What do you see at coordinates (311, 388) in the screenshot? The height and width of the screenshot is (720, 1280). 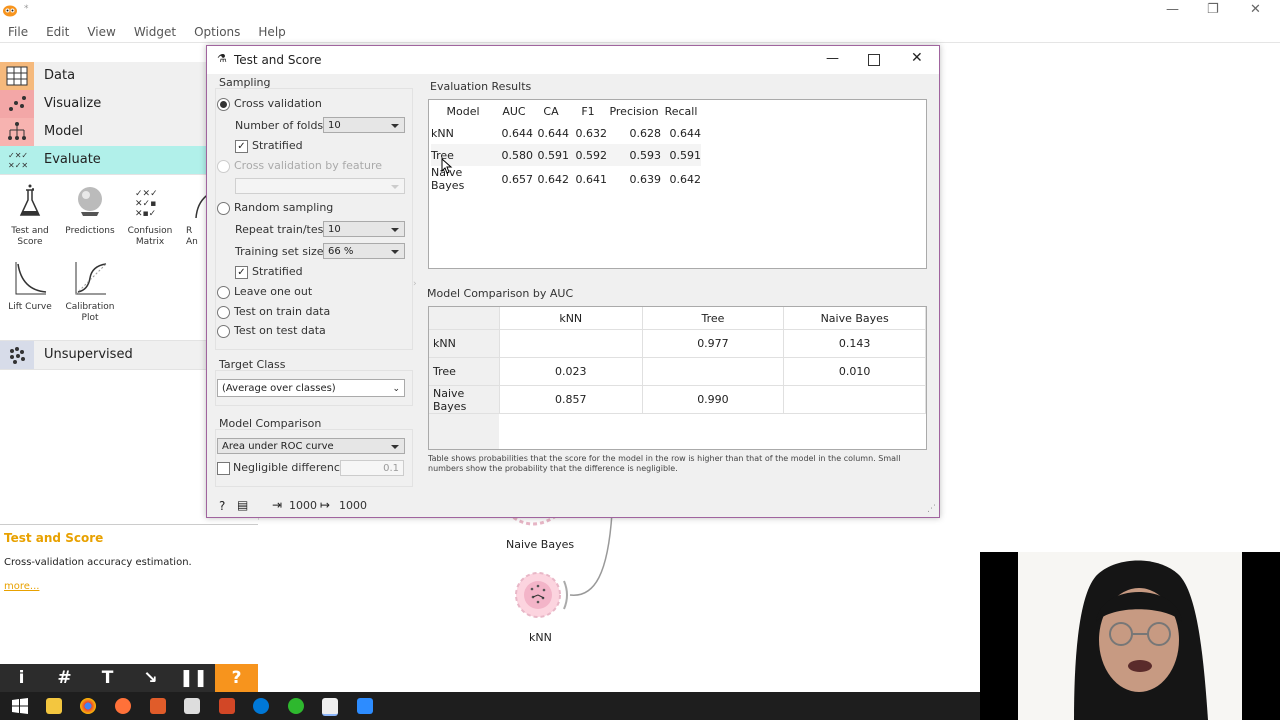 I see `target-class-select: (Average over classes) ⌄` at bounding box center [311, 388].